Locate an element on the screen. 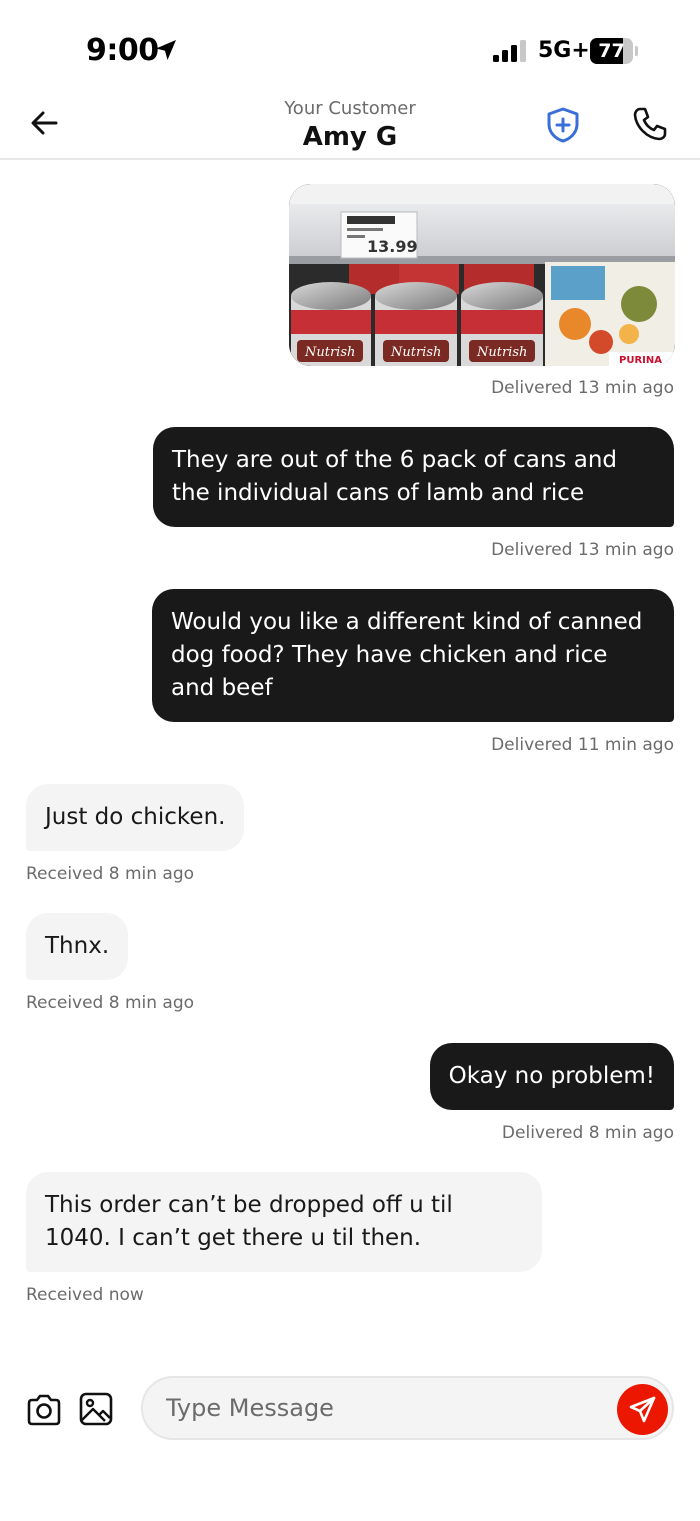 The width and height of the screenshot is (700, 1521). can-brand-2: Nutrish is located at coordinates (415, 352).